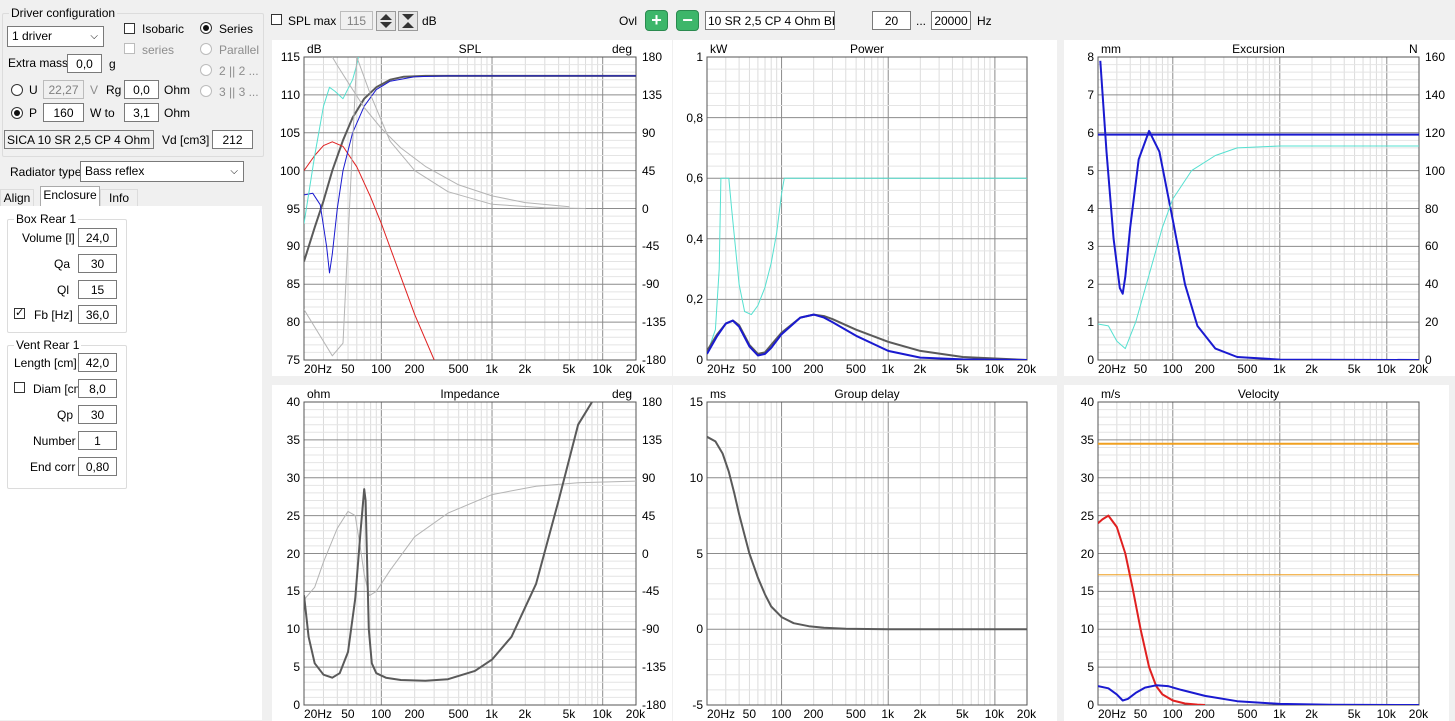  Describe the element at coordinates (63, 112) in the screenshot. I see `p-input: 160` at that location.